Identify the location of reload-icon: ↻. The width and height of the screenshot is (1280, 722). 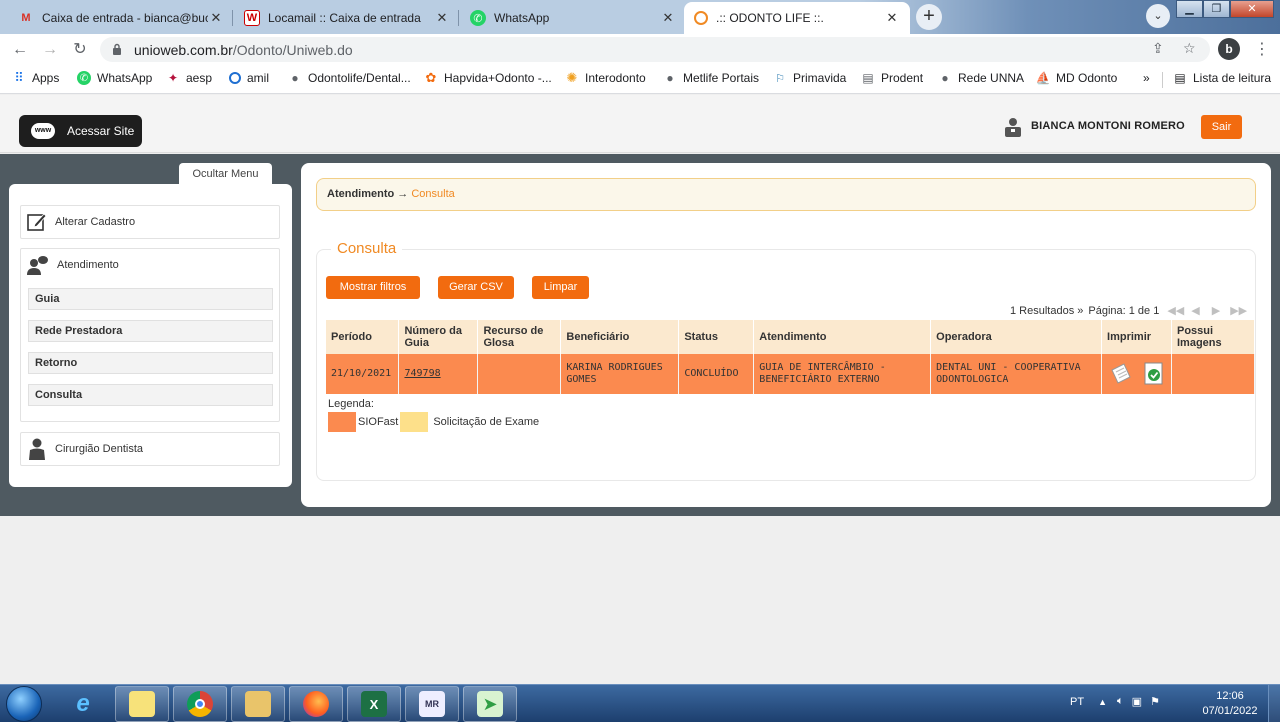
(80, 50).